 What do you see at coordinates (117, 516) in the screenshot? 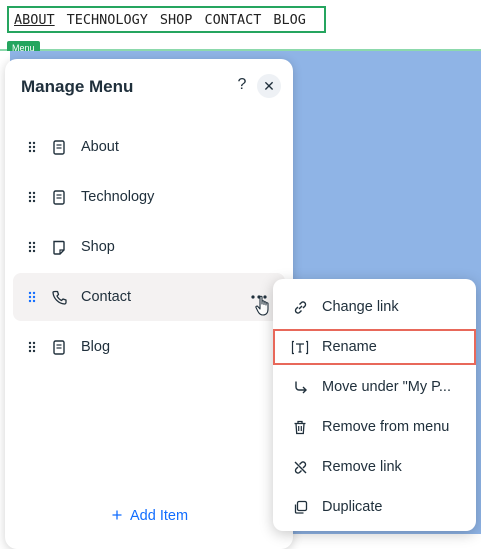
I see `plus-icon` at bounding box center [117, 516].